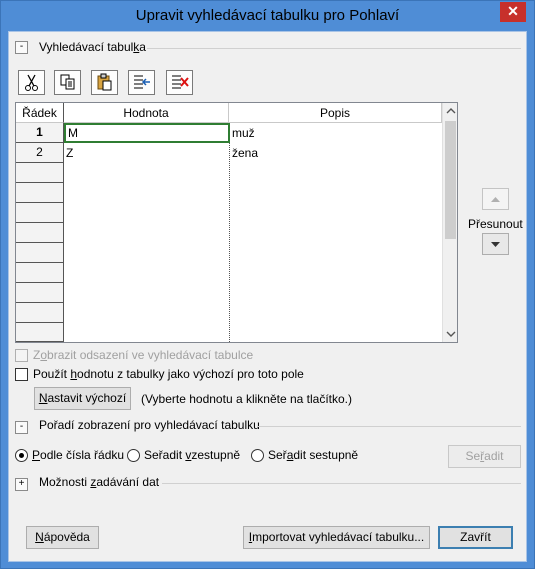 This screenshot has width=535, height=569. Describe the element at coordinates (192, 455) in the screenshot. I see `sort-ascending-label: Seřadit vzestupně` at that location.